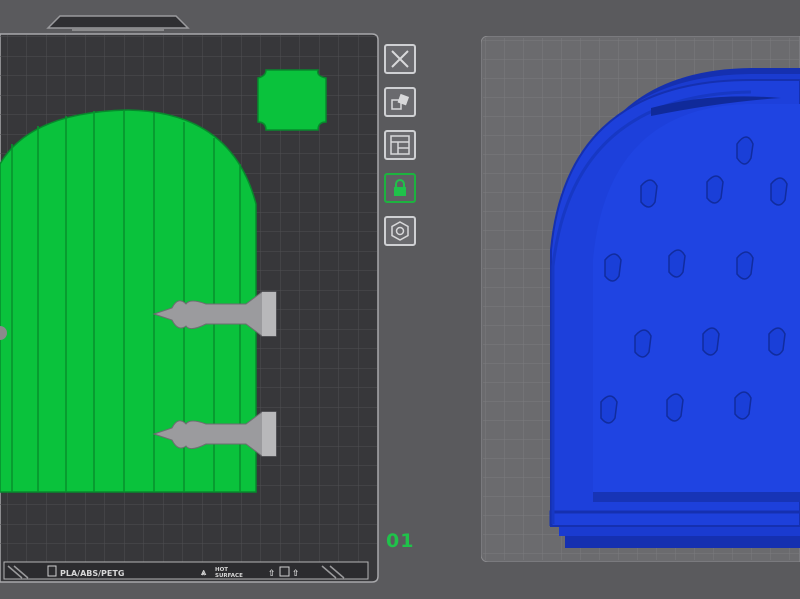 This screenshot has height=599, width=800. Describe the element at coordinates (92, 573) in the screenshot. I see `material-label: PLA/ABS/PETG` at that location.